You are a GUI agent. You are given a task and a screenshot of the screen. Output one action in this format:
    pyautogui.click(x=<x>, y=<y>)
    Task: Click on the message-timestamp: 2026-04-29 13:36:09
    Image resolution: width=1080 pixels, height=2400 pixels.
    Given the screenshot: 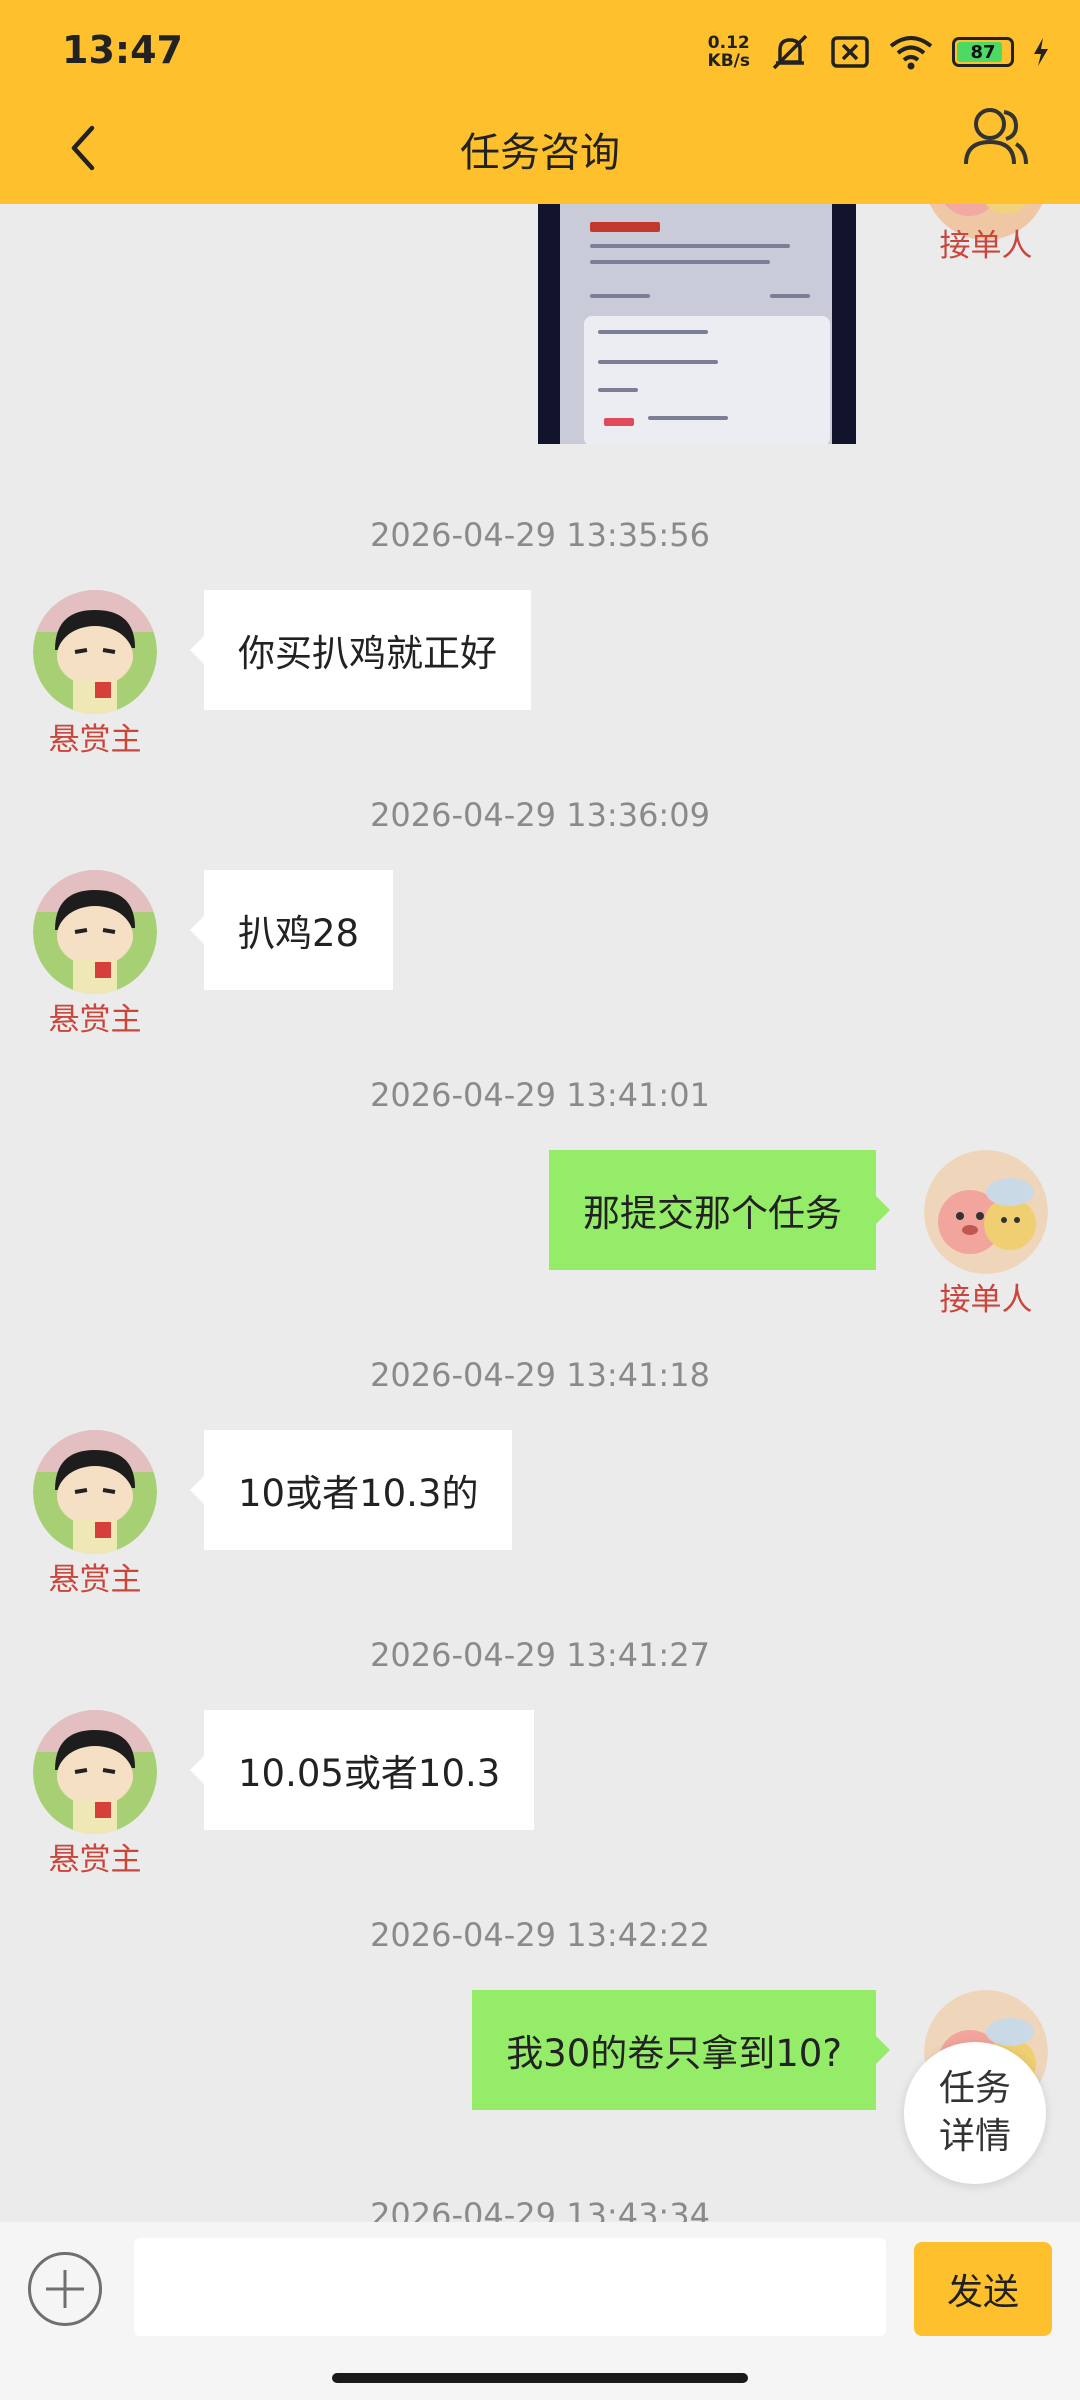 What is the action you would take?
    pyautogui.click(x=540, y=815)
    